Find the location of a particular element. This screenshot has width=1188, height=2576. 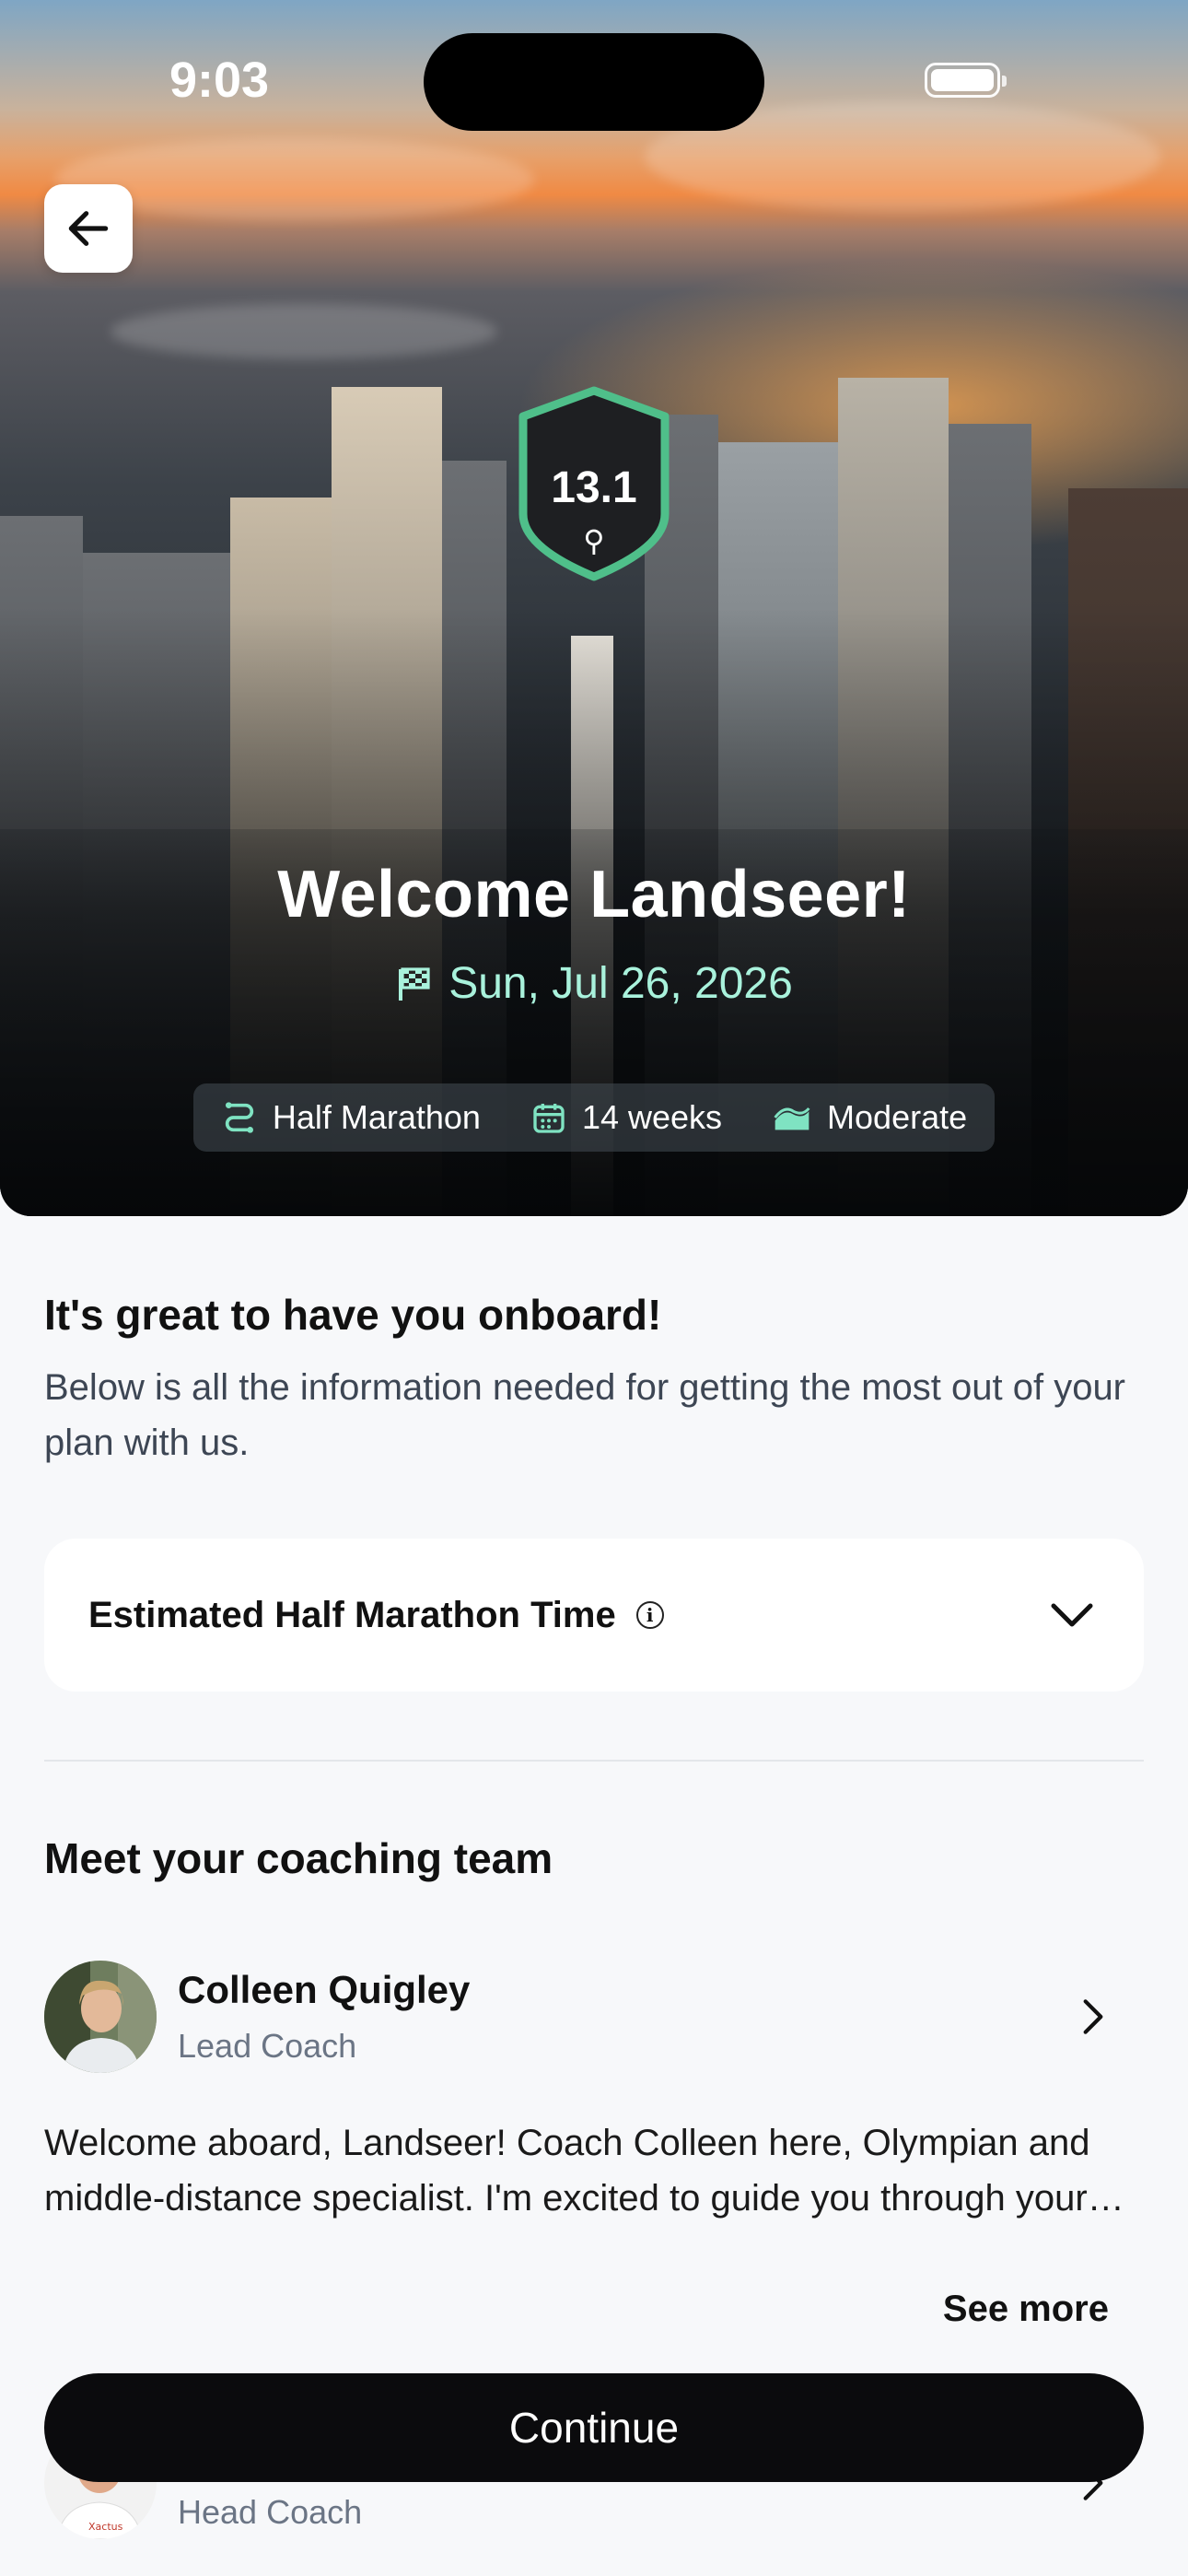

chip-duration-label: 14 weeks is located at coordinates (652, 1117).